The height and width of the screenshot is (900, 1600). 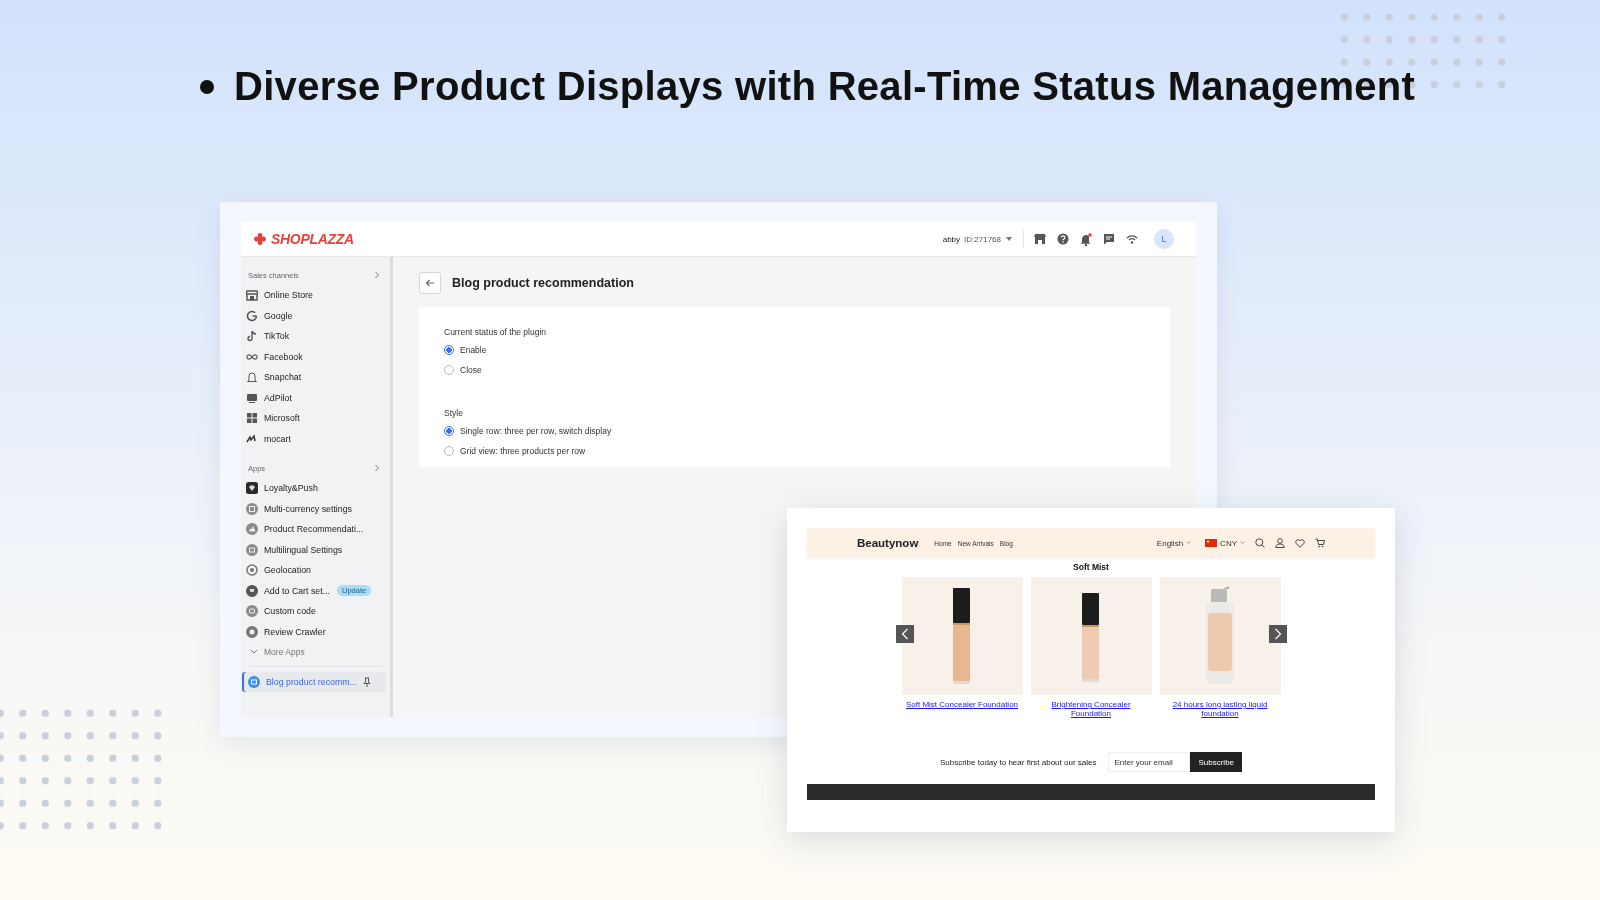 I want to click on subscribe-button: Subscribe, so click(x=1216, y=762).